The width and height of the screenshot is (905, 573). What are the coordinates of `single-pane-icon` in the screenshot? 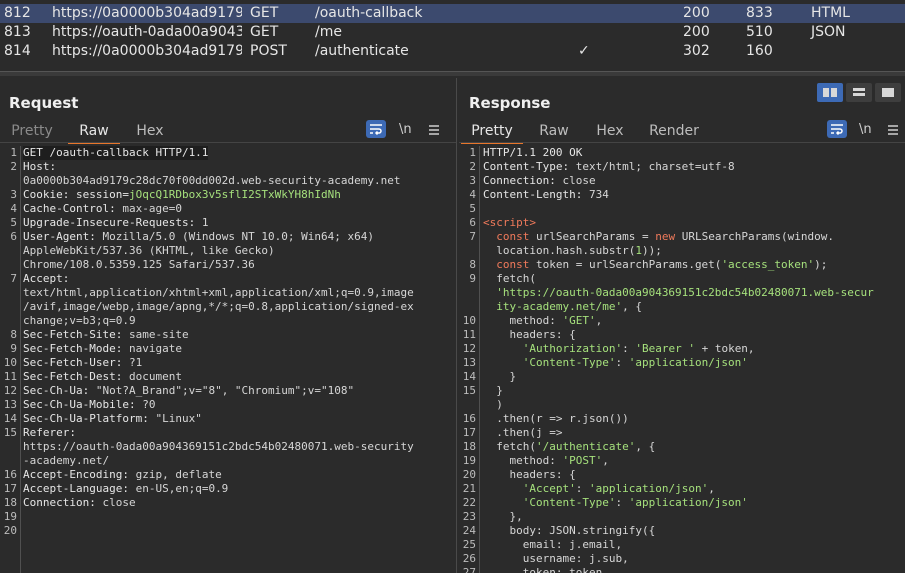 It's located at (888, 92).